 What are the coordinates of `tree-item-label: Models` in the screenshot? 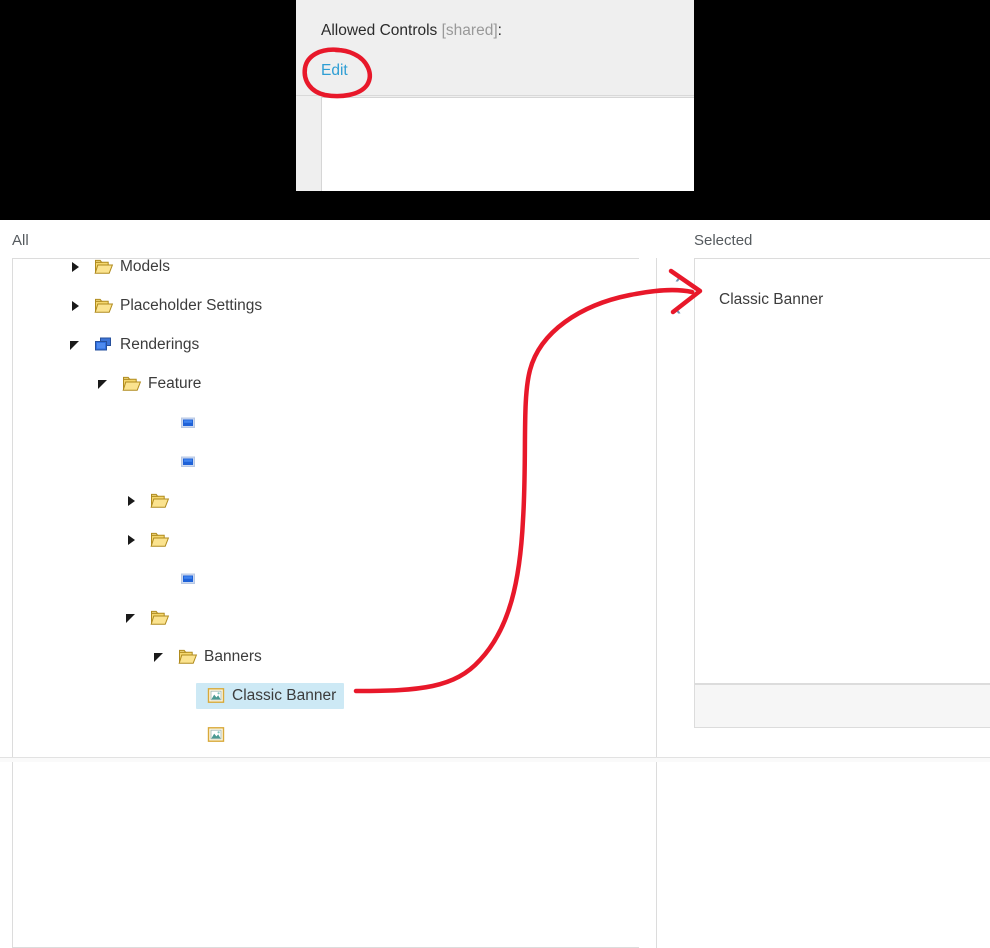 It's located at (145, 266).